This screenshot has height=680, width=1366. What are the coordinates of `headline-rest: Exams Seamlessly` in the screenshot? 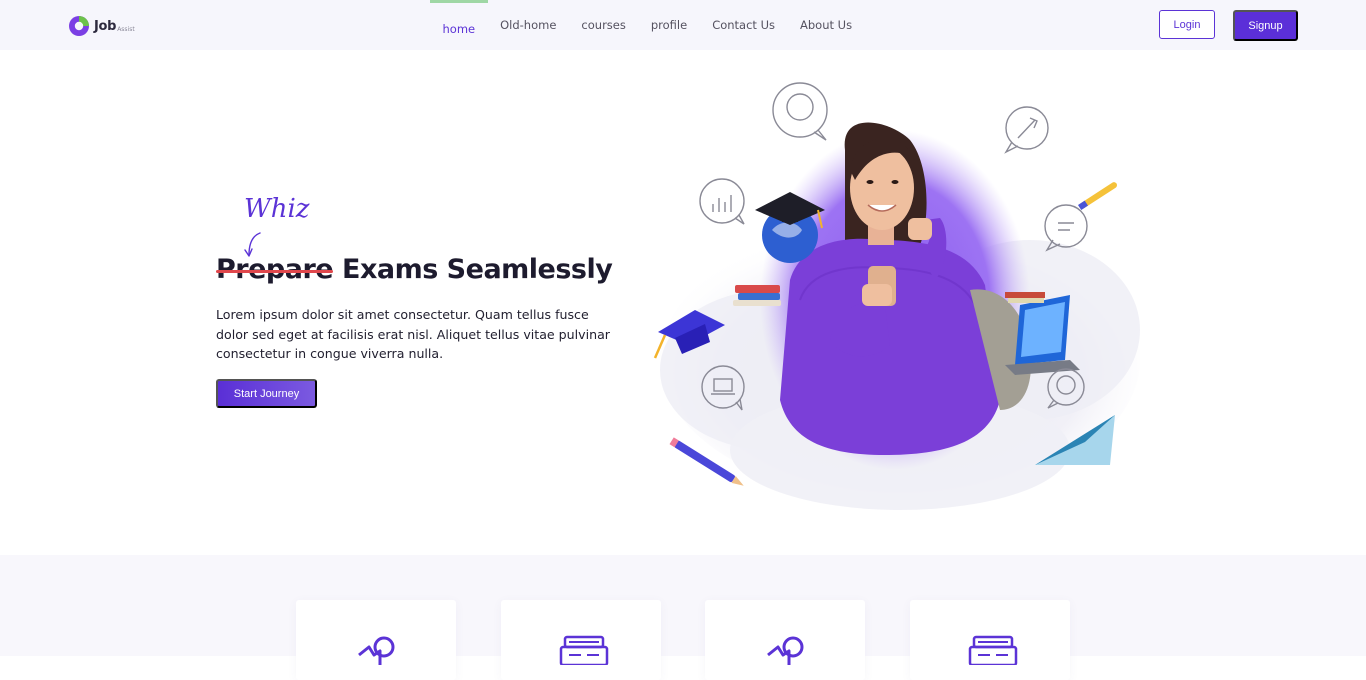 It's located at (477, 269).